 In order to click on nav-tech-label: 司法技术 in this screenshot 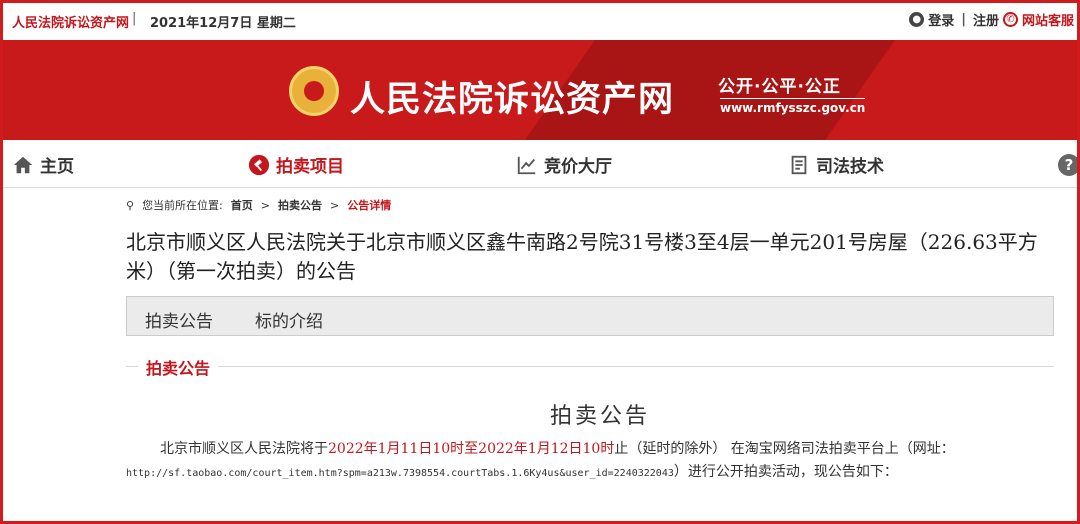, I will do `click(850, 167)`.